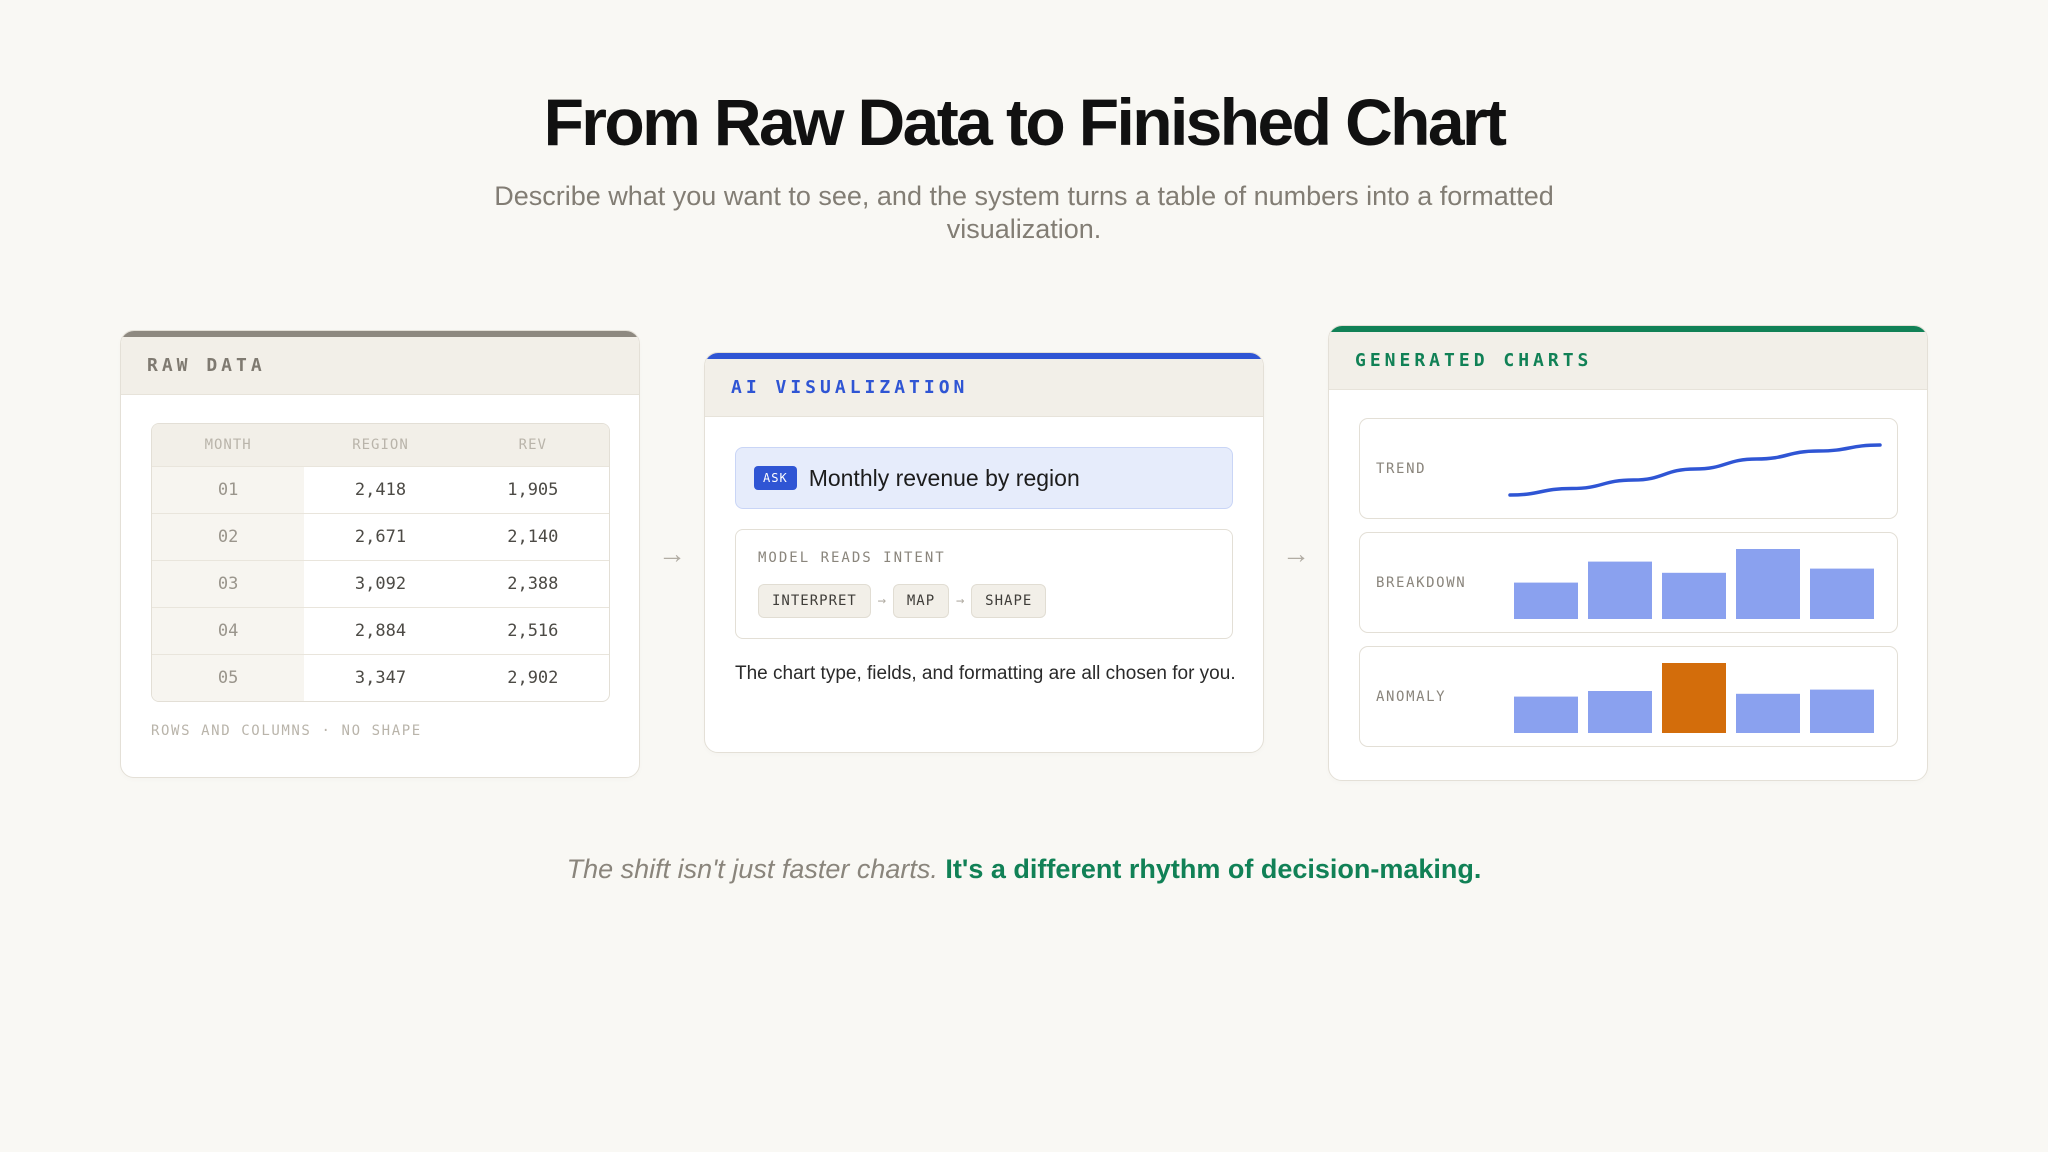 Image resolution: width=2048 pixels, height=1152 pixels. Describe the element at coordinates (921, 601) in the screenshot. I see `step-map: MAP` at that location.